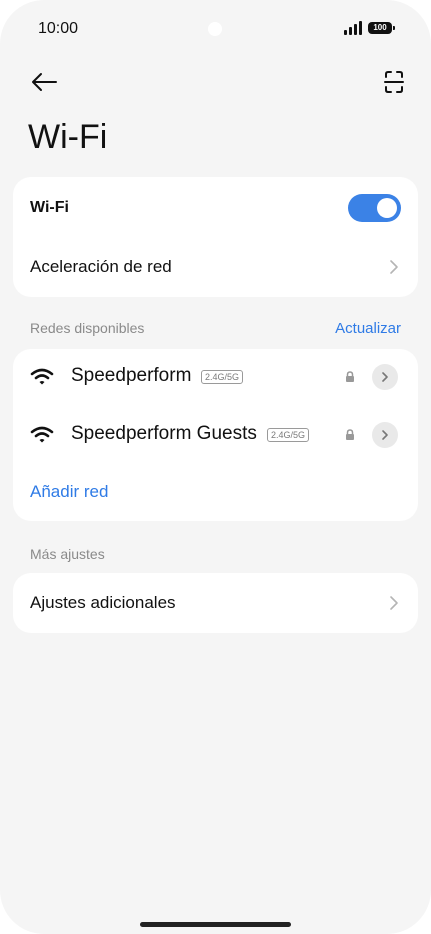 The image size is (431, 934). Describe the element at coordinates (368, 328) in the screenshot. I see `refresh-button: Actualizar` at that location.